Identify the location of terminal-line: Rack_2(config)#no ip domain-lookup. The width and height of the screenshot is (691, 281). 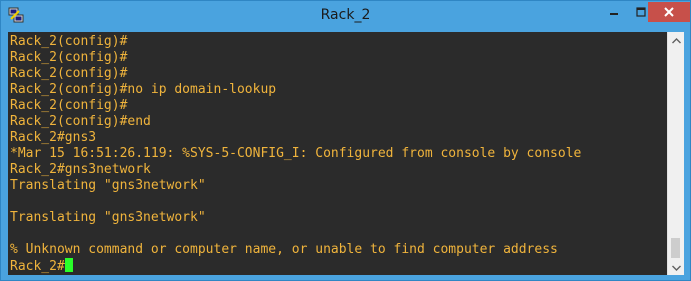
(143, 89).